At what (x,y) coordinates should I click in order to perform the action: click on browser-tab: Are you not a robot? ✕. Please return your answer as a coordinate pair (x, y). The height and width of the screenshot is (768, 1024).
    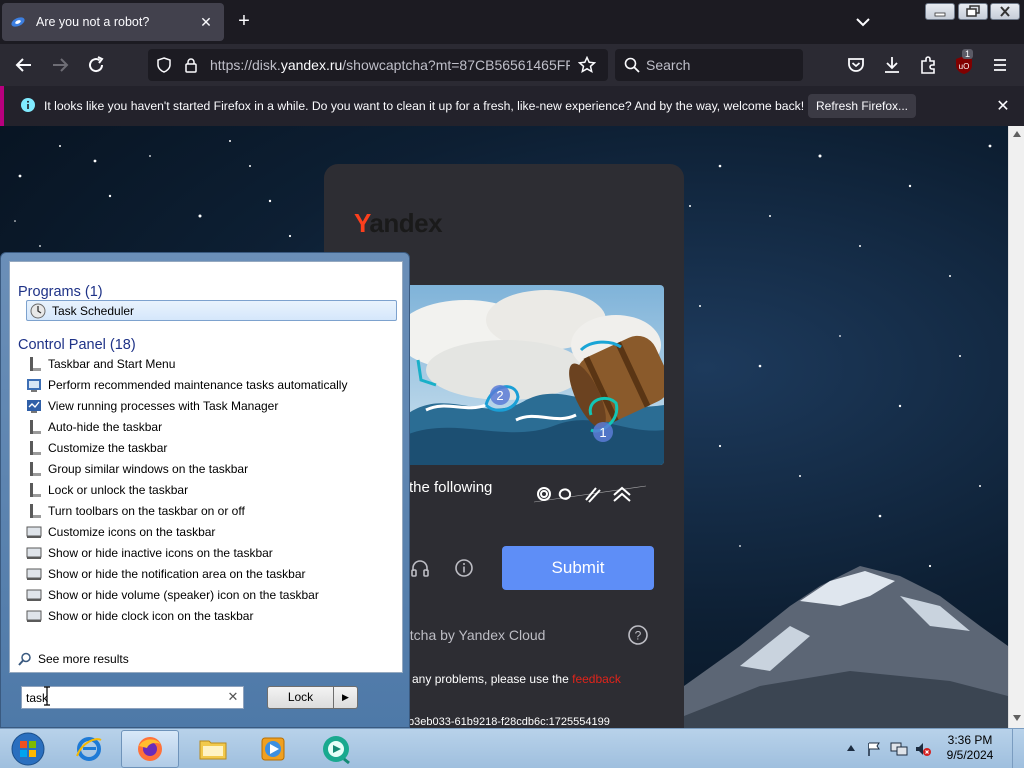
    Looking at the image, I should click on (113, 22).